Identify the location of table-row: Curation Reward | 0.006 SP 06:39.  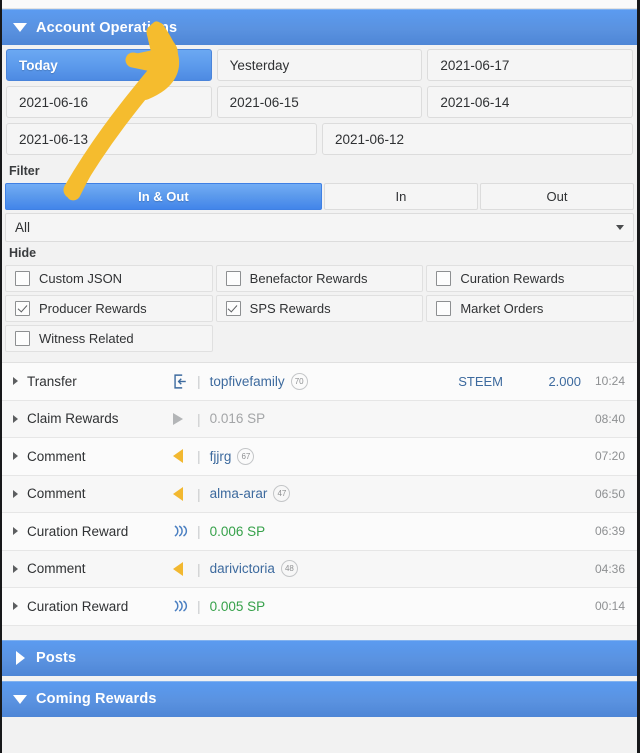
(319, 532).